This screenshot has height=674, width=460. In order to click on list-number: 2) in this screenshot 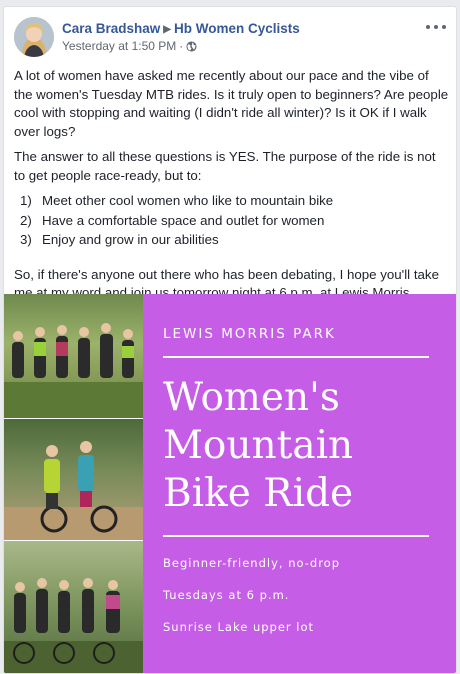, I will do `click(26, 220)`.